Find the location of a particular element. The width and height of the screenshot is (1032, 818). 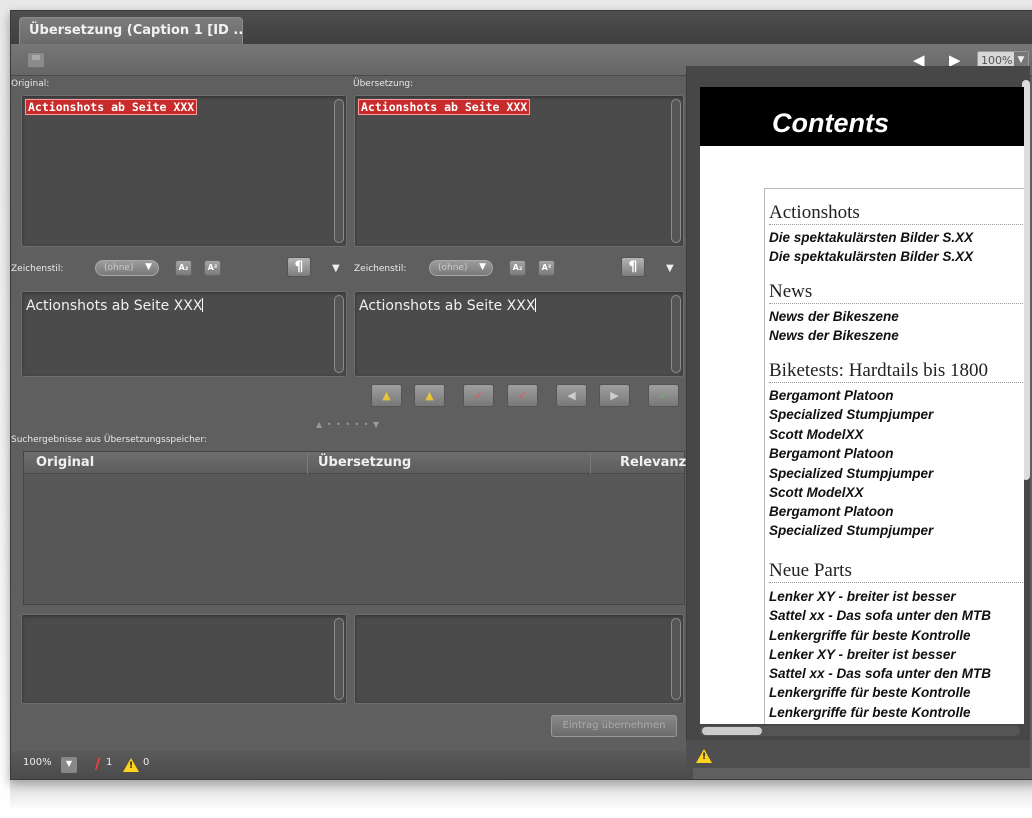

column-original: Original is located at coordinates (65, 462).